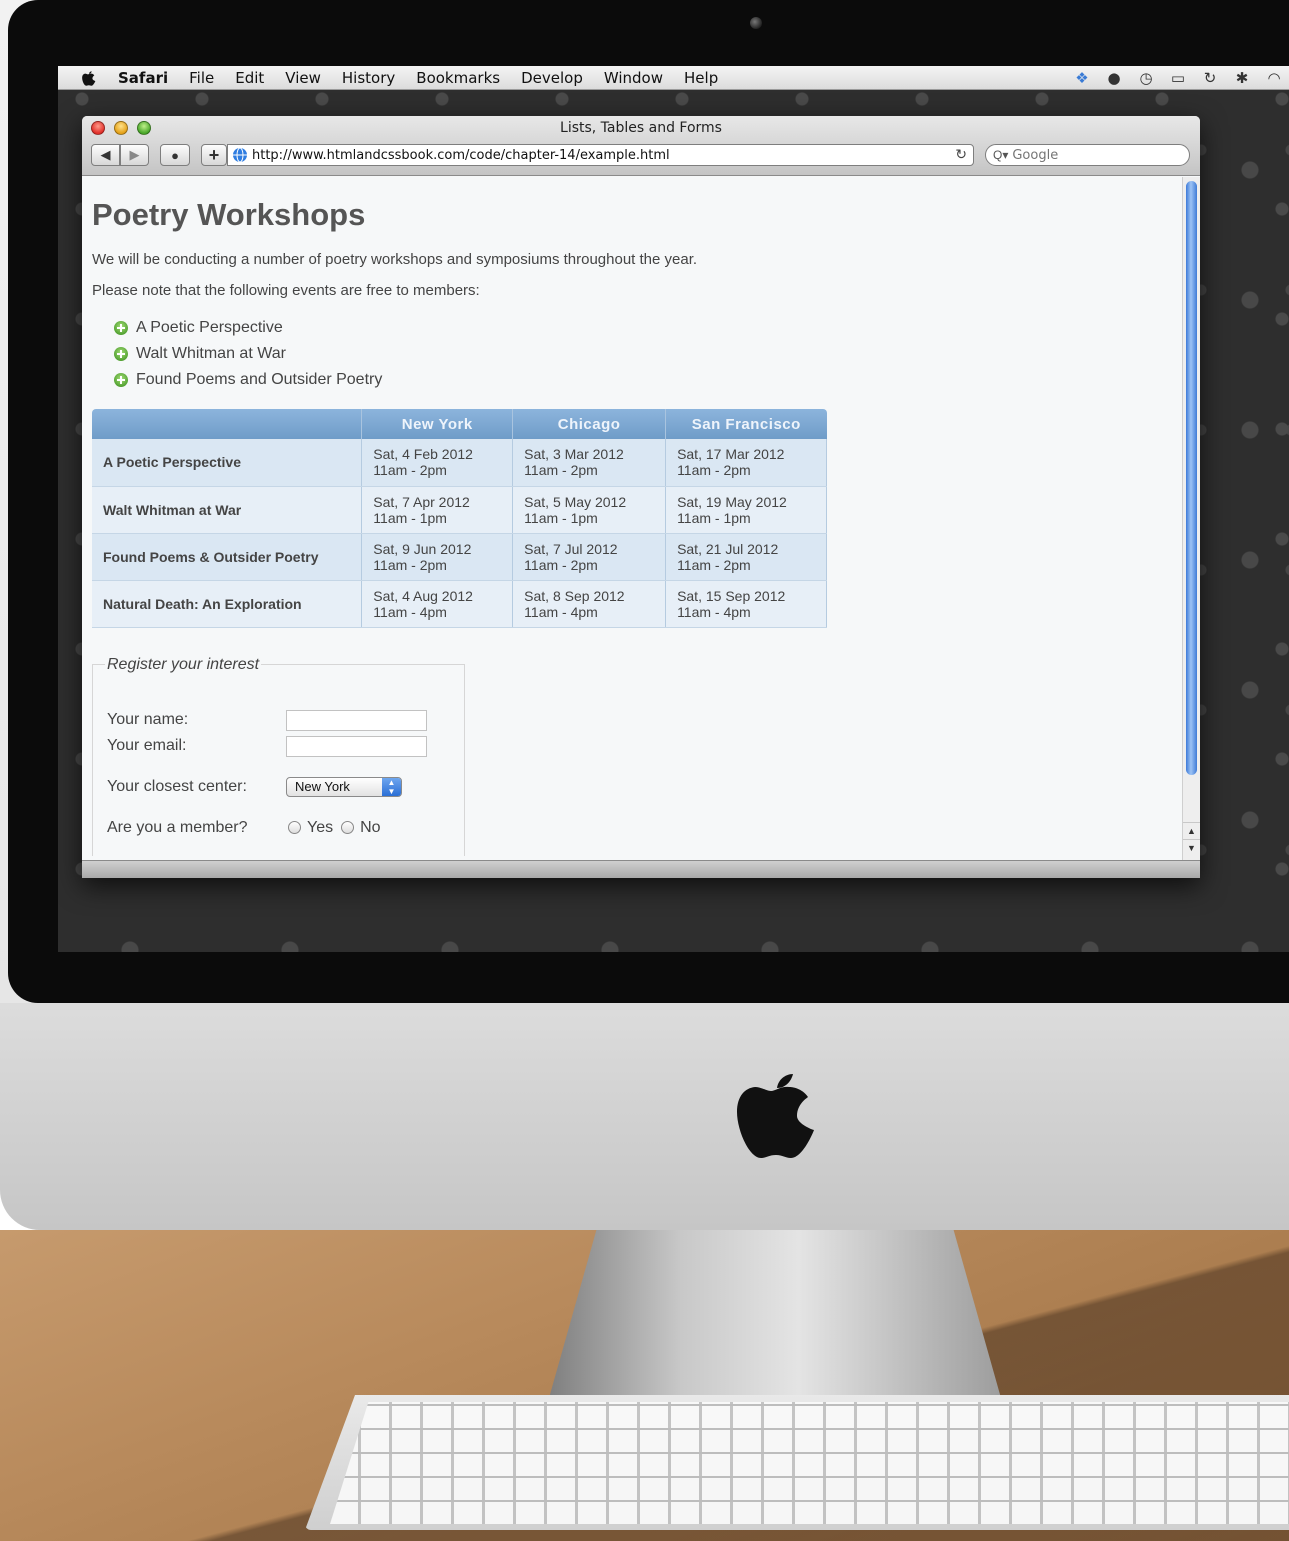 This screenshot has height=1541, width=1289. What do you see at coordinates (458, 78) in the screenshot?
I see `menu-bookmarks: Bookmarks` at bounding box center [458, 78].